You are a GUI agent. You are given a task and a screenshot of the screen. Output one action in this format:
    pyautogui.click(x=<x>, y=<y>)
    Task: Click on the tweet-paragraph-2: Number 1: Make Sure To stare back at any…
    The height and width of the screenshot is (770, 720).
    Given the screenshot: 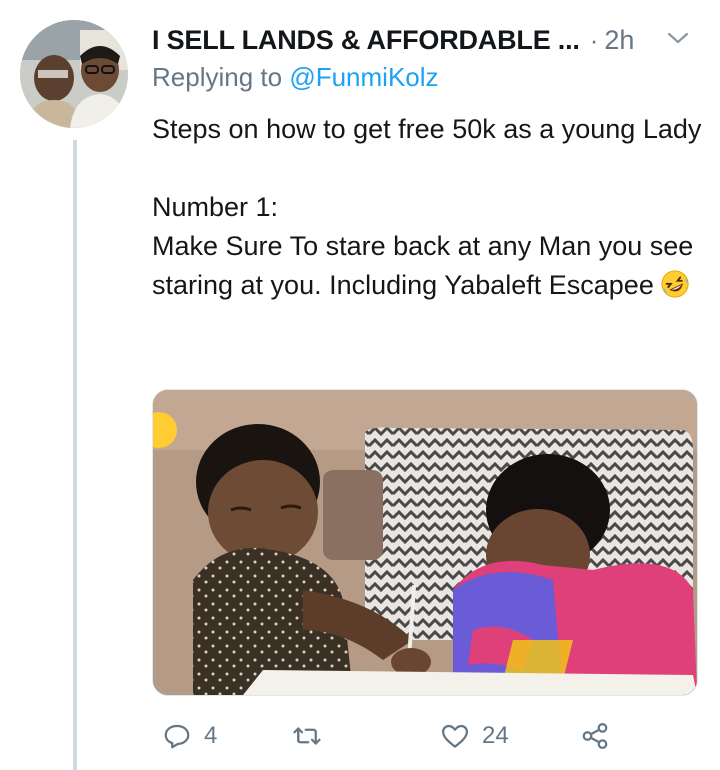 What is the action you would take?
    pyautogui.click(x=427, y=246)
    